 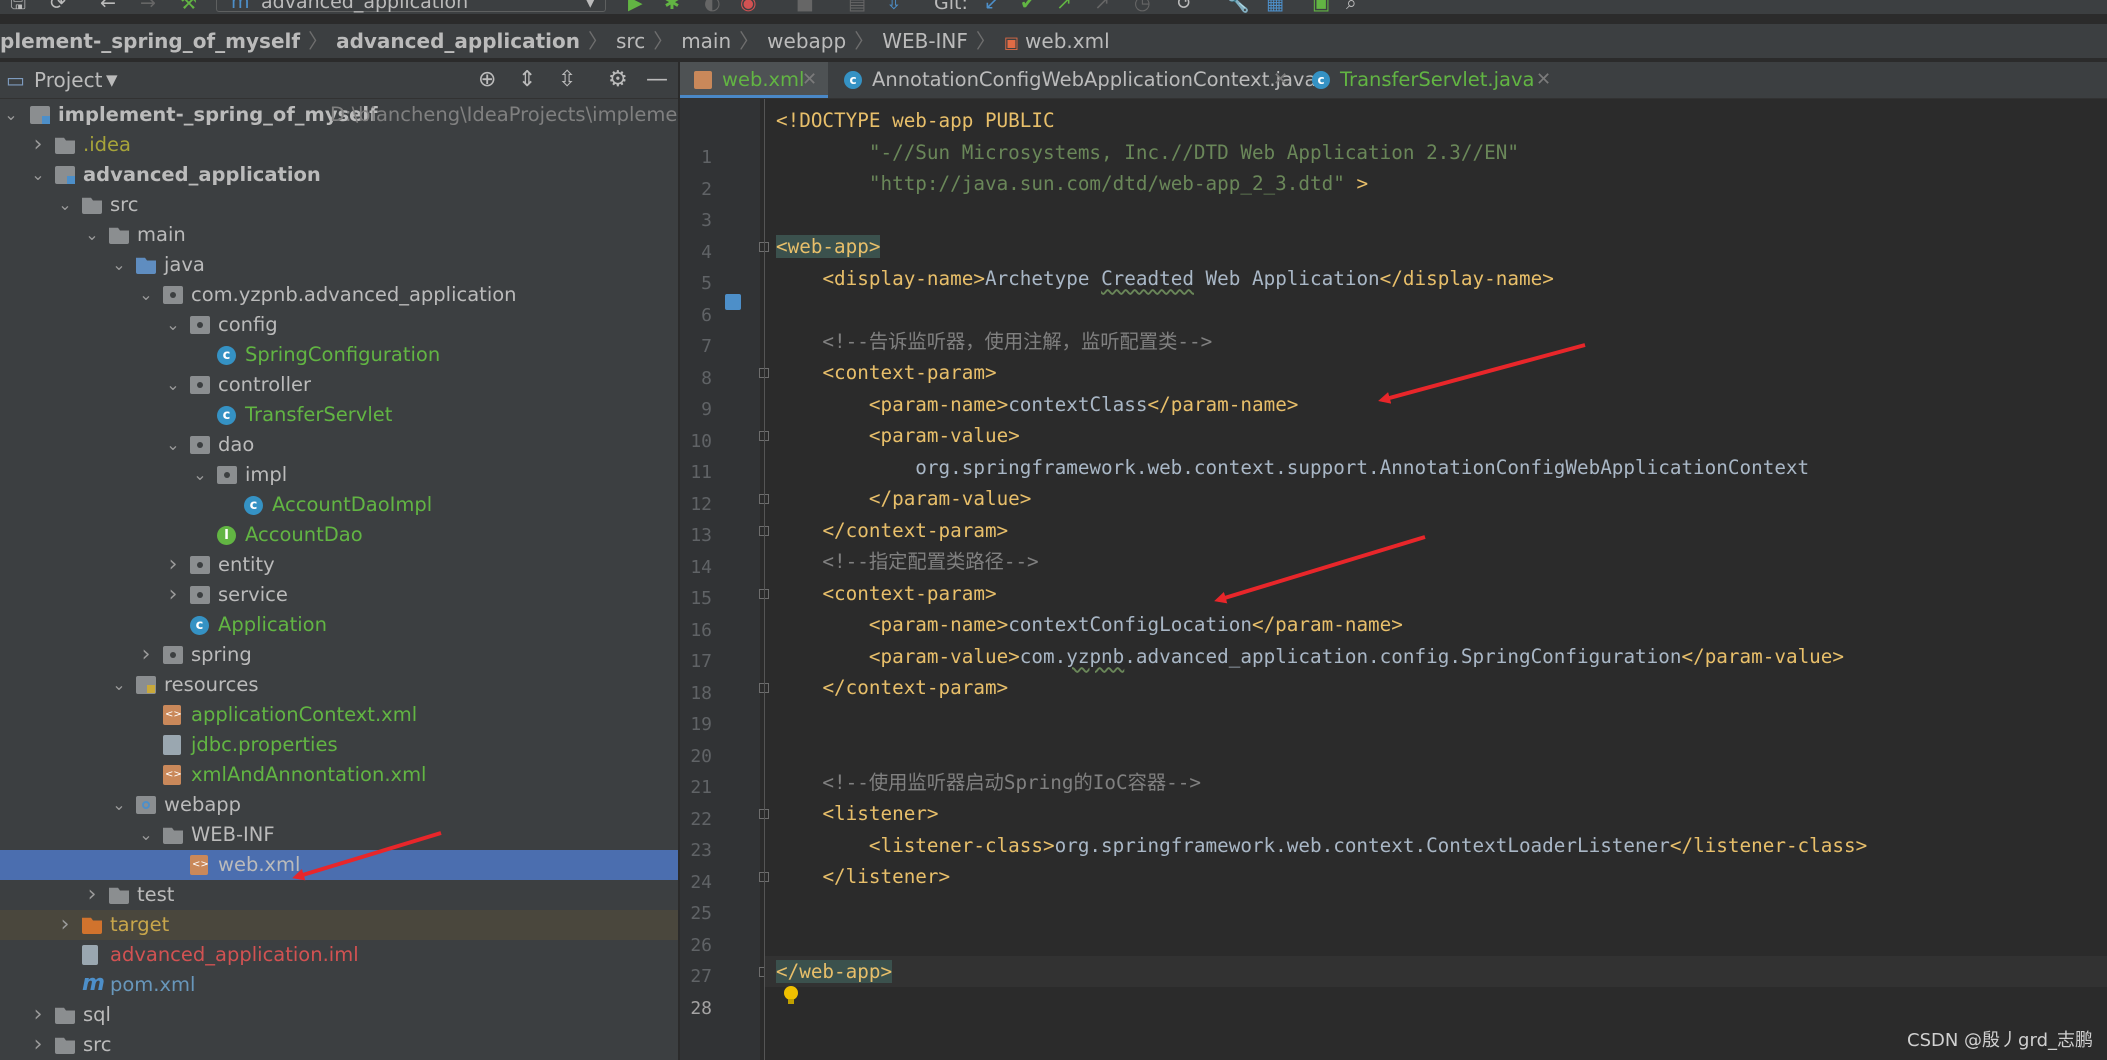 I want to click on tree-item: web.xml, so click(x=339, y=865).